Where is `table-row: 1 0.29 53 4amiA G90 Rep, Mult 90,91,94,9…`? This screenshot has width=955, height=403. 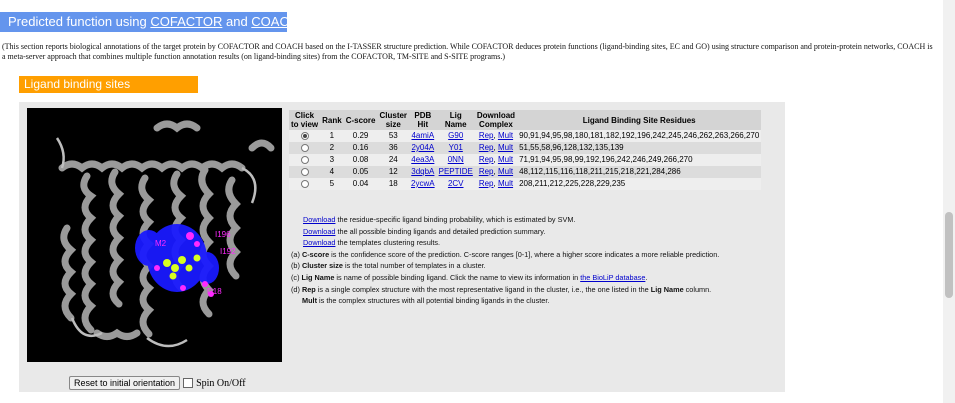 table-row: 1 0.29 53 4amiA G90 Rep, Mult 90,91,94,9… is located at coordinates (525, 136).